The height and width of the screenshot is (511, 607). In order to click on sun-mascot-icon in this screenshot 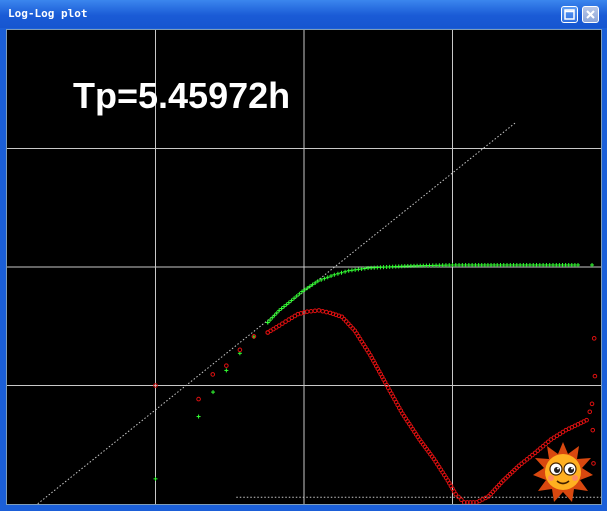, I will do `click(563, 472)`.